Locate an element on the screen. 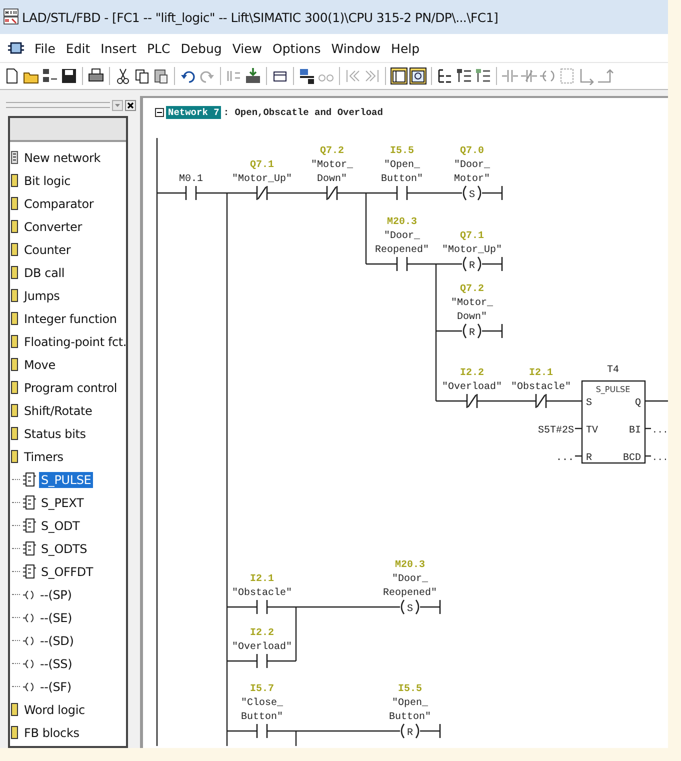 The image size is (681, 761). nc-contact-icon is located at coordinates (529, 76).